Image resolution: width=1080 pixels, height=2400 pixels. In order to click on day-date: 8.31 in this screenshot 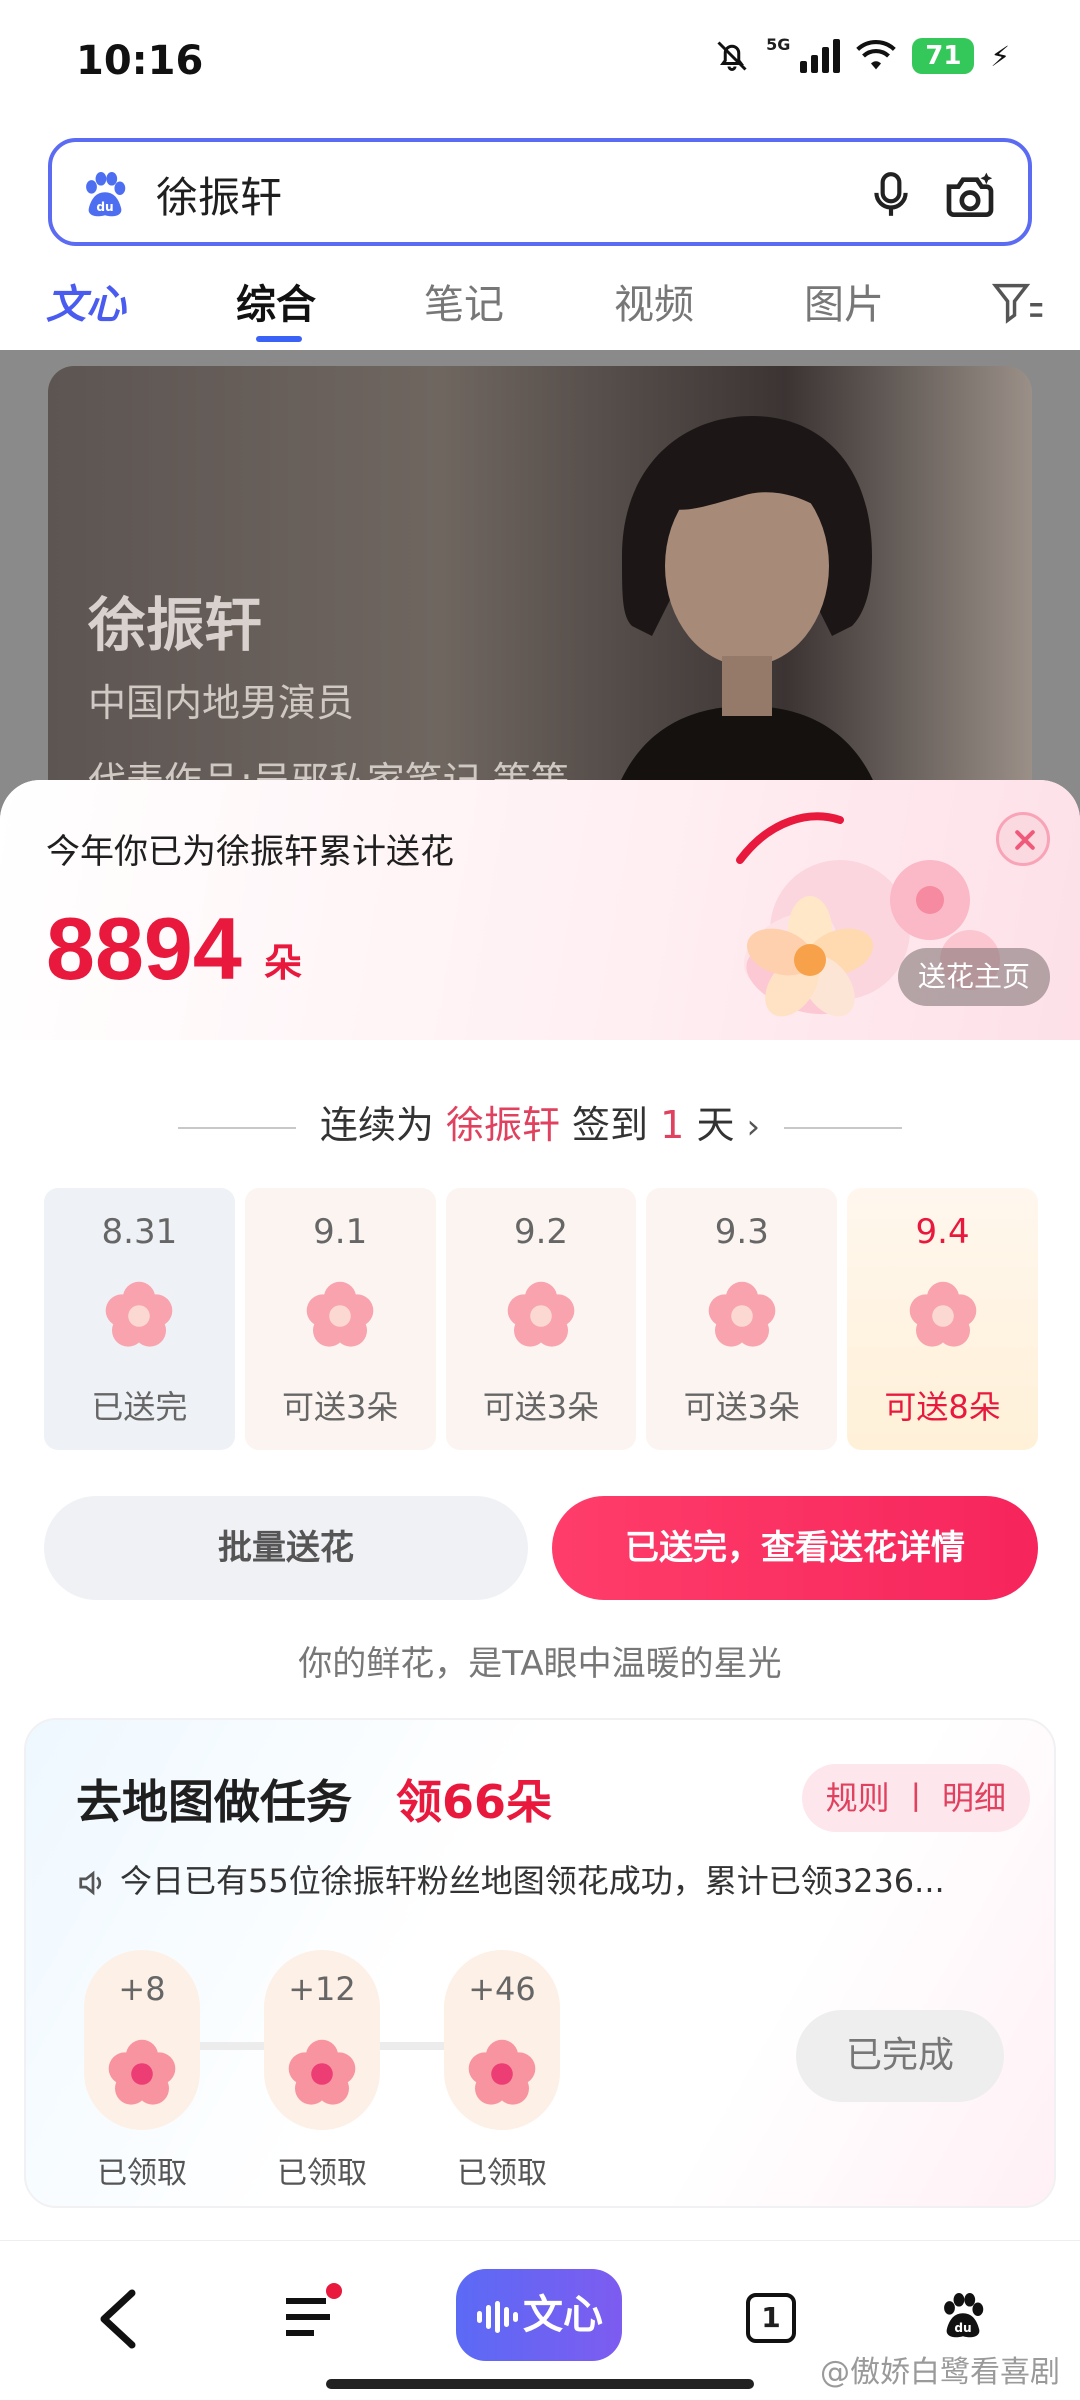, I will do `click(139, 1232)`.